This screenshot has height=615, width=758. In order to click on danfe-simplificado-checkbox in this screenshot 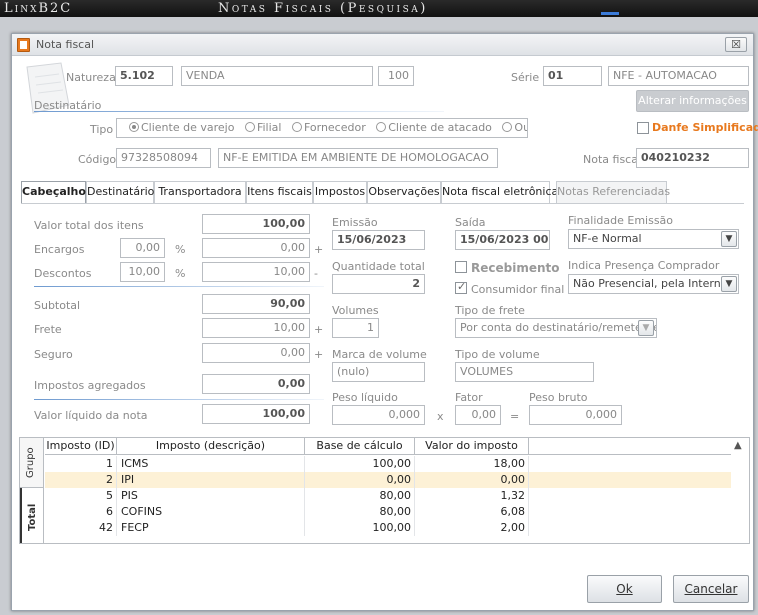, I will do `click(643, 128)`.